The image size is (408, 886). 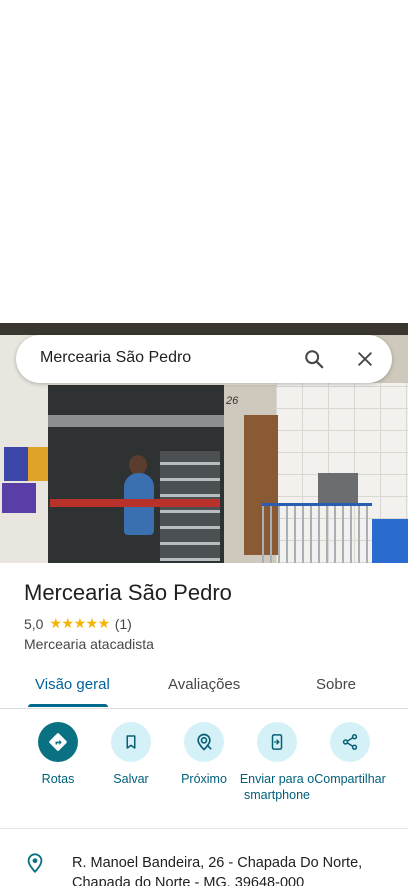 What do you see at coordinates (58, 779) in the screenshot?
I see `directions-label: Rotas` at bounding box center [58, 779].